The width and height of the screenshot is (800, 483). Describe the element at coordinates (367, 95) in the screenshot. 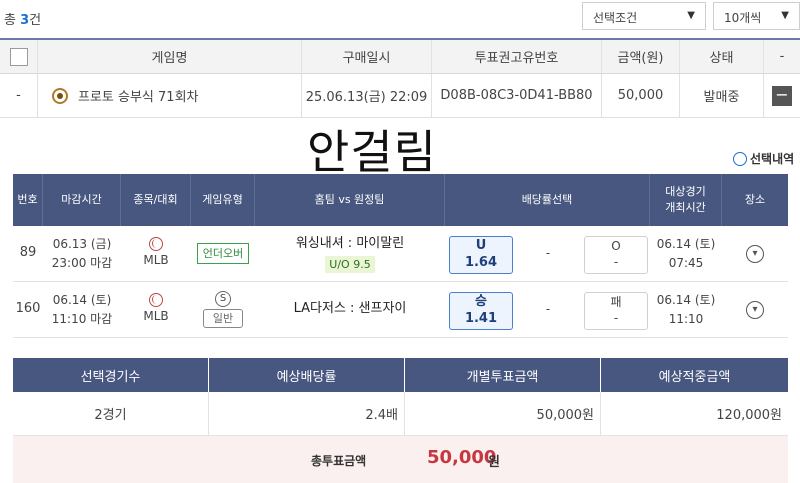

I see `purchase-datetime: 25.06.13(금) 22:09` at that location.